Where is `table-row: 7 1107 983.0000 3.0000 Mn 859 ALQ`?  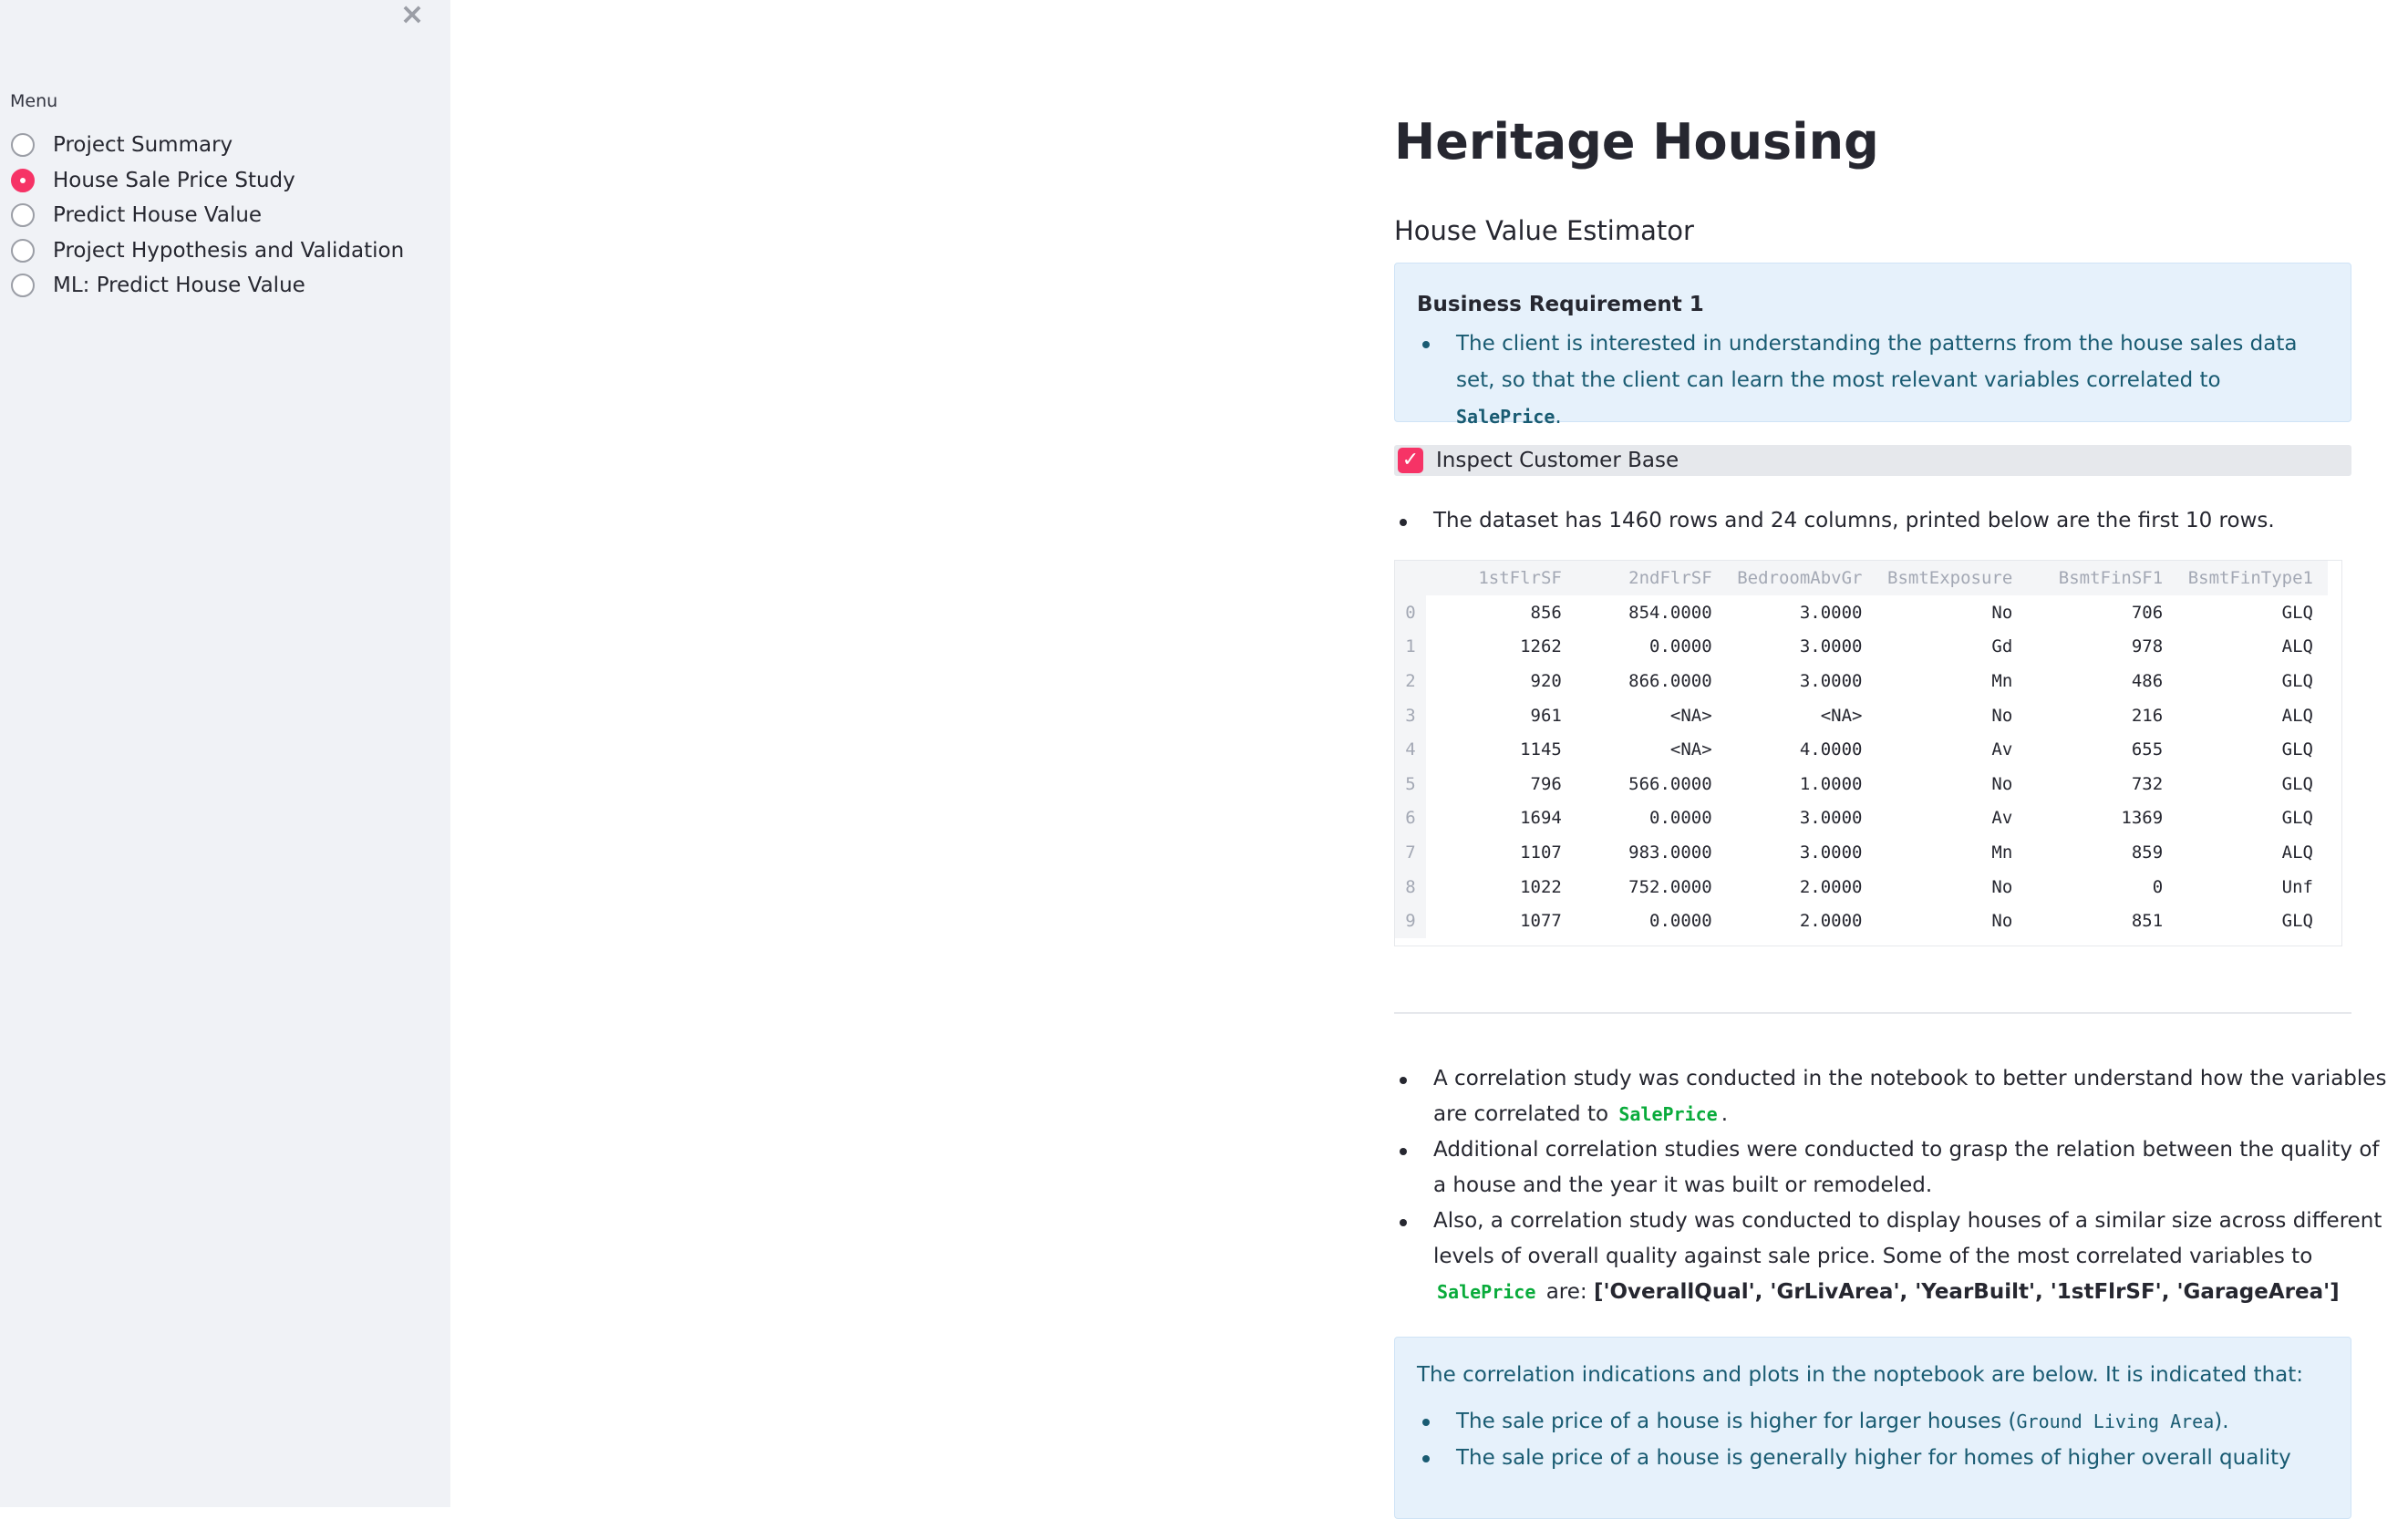 table-row: 7 1107 983.0000 3.0000 Mn 859 ALQ is located at coordinates (1861, 852).